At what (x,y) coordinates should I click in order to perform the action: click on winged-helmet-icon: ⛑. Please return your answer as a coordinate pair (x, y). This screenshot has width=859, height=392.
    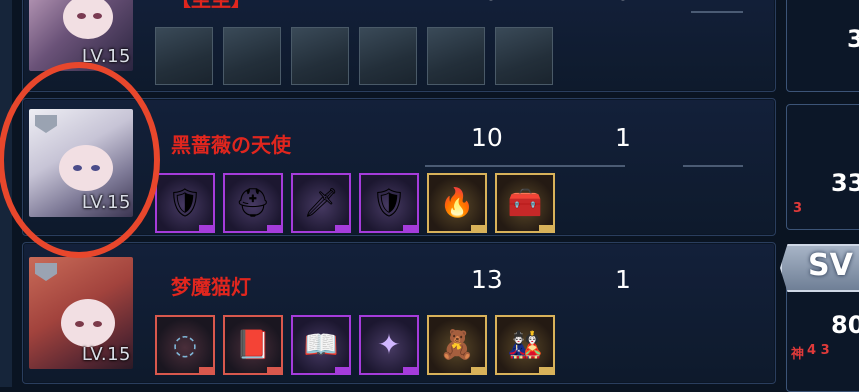
    Looking at the image, I should click on (253, 202).